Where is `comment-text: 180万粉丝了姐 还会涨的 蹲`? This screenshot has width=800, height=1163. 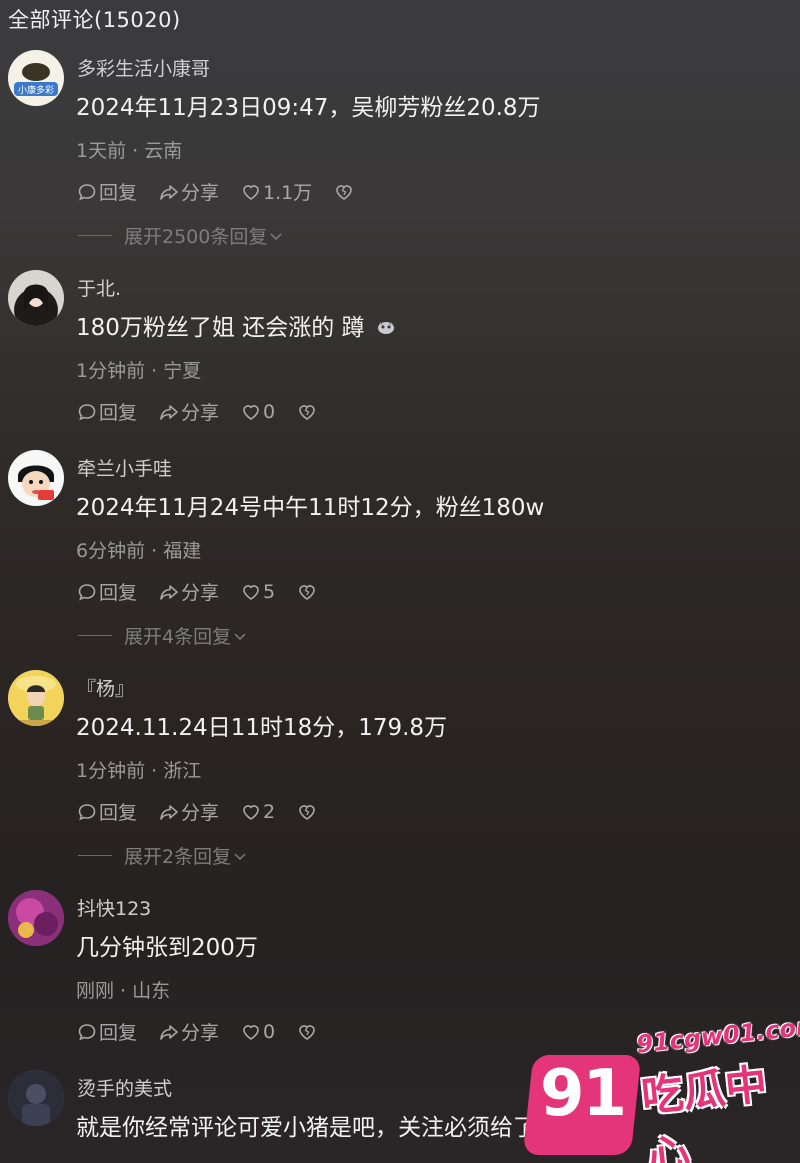 comment-text: 180万粉丝了姐 还会涨的 蹲 is located at coordinates (236, 325).